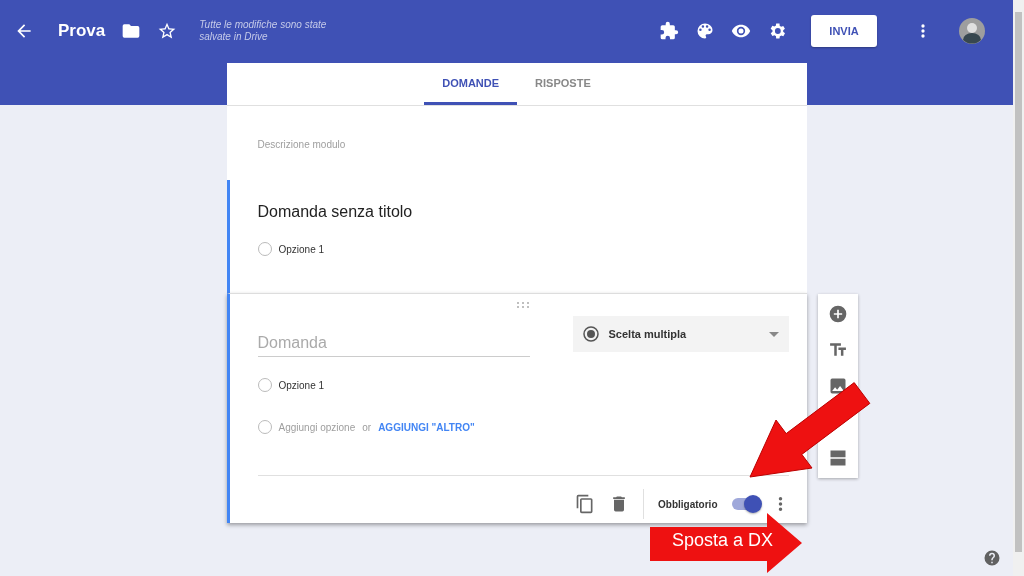 Image resolution: width=1024 pixels, height=576 pixels. What do you see at coordinates (972, 31) in the screenshot?
I see `avatar` at bounding box center [972, 31].